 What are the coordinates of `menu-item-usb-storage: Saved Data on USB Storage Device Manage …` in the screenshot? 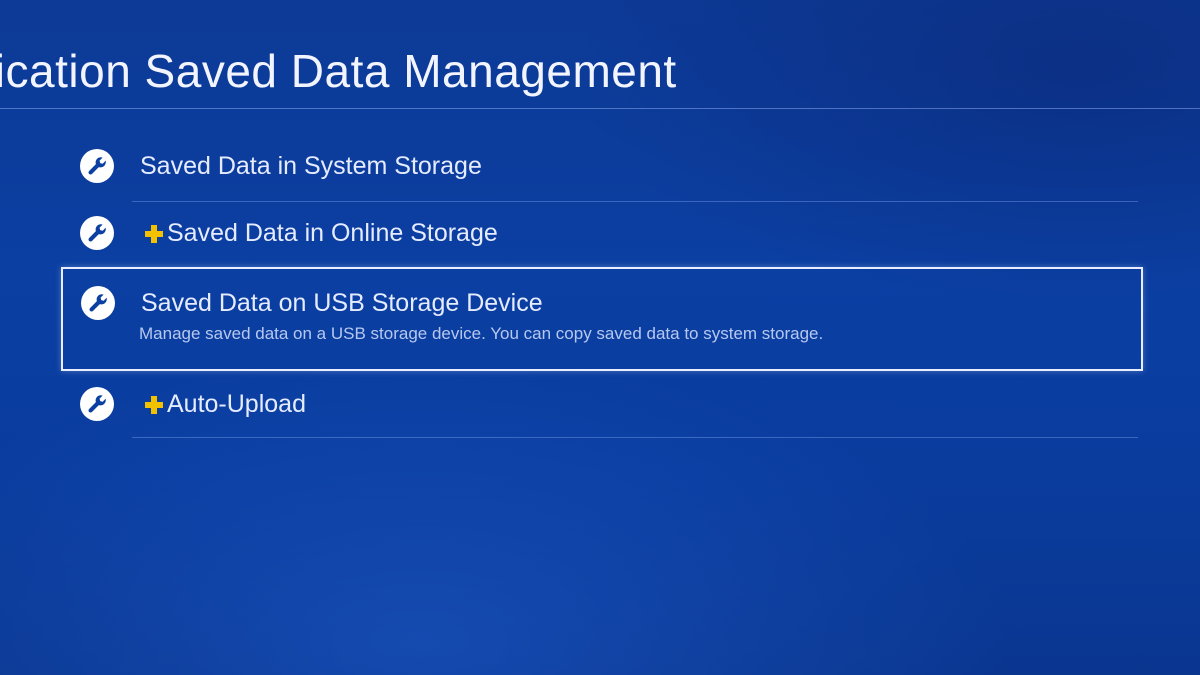 It's located at (602, 319).